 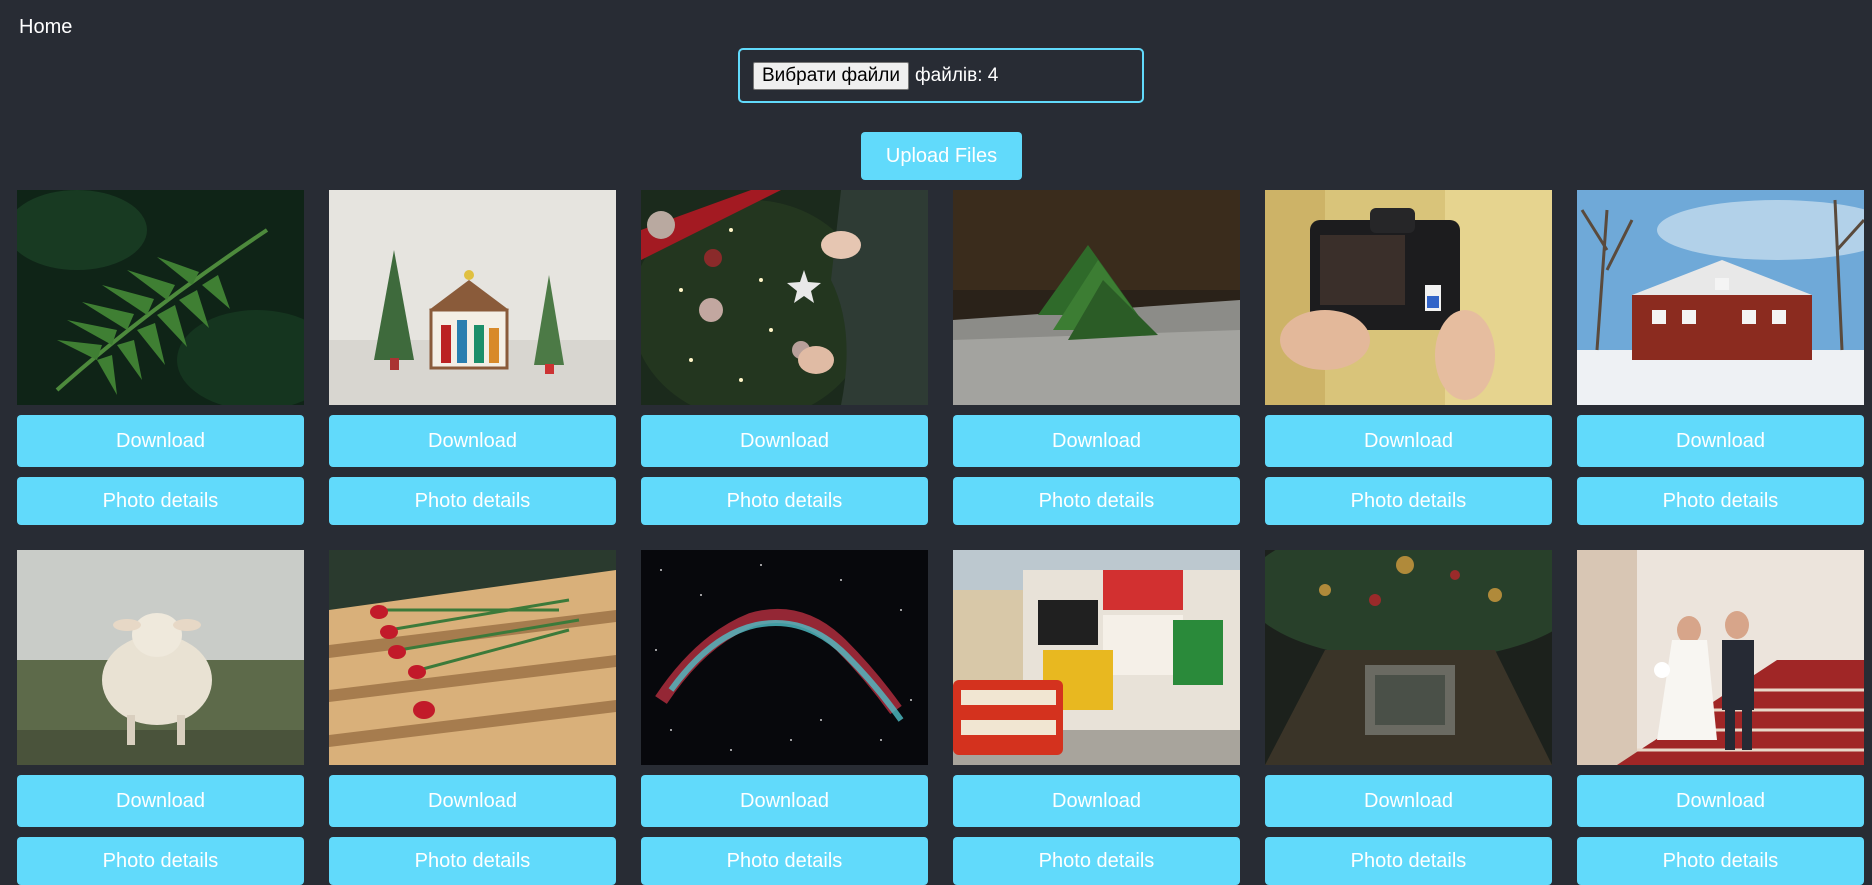 What do you see at coordinates (45, 27) in the screenshot?
I see `home-link: Home` at bounding box center [45, 27].